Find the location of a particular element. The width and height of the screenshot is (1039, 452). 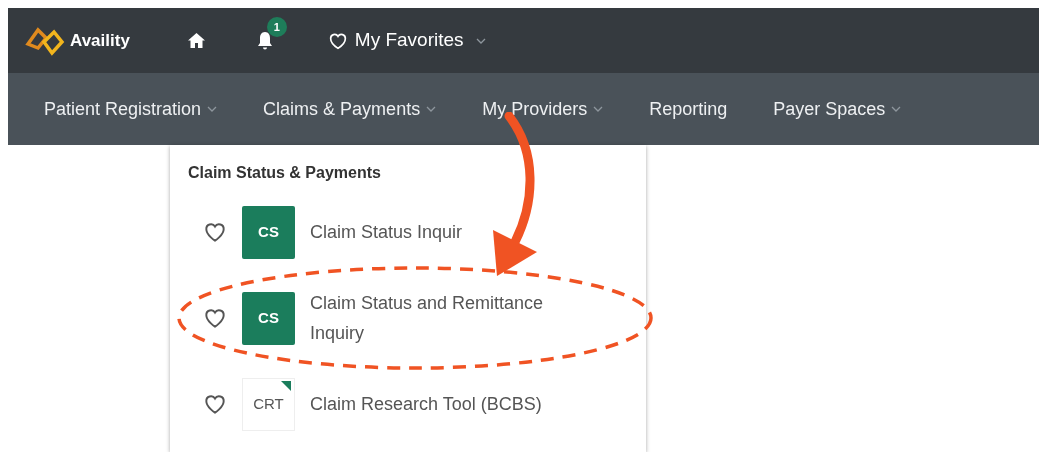

menu-item-label: Claim Research Tool (BCBS) is located at coordinates (455, 404).